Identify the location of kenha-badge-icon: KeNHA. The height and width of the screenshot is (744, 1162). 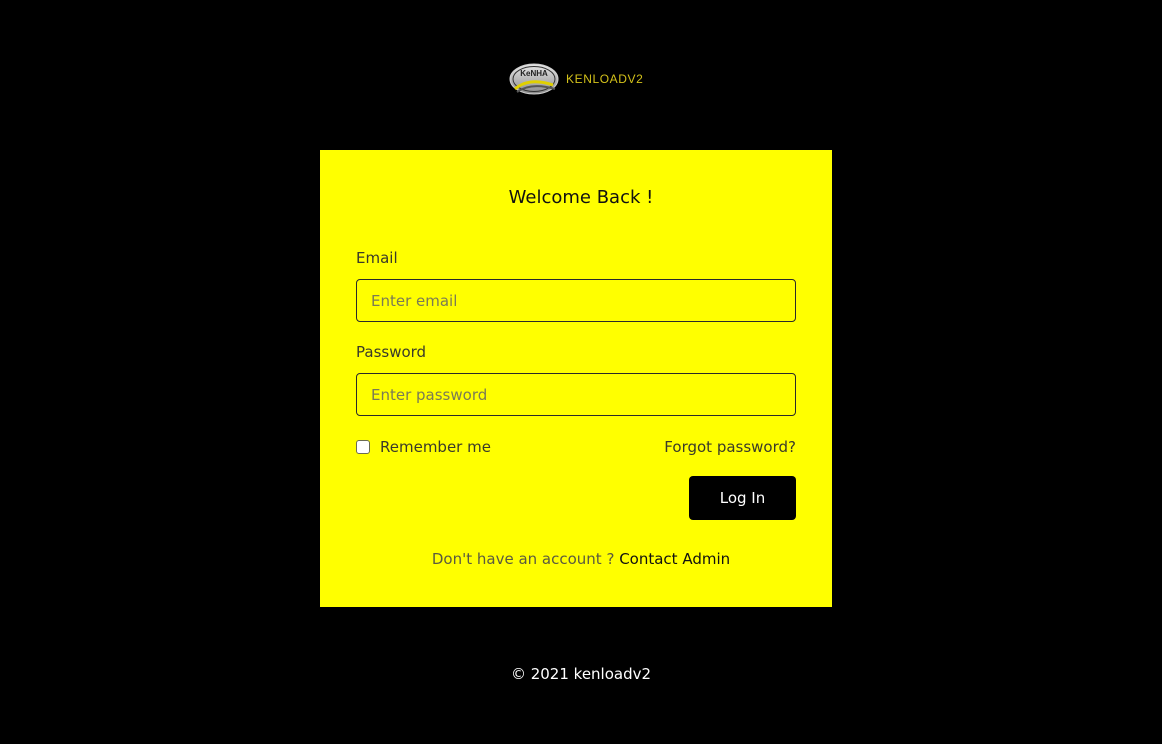
(534, 79).